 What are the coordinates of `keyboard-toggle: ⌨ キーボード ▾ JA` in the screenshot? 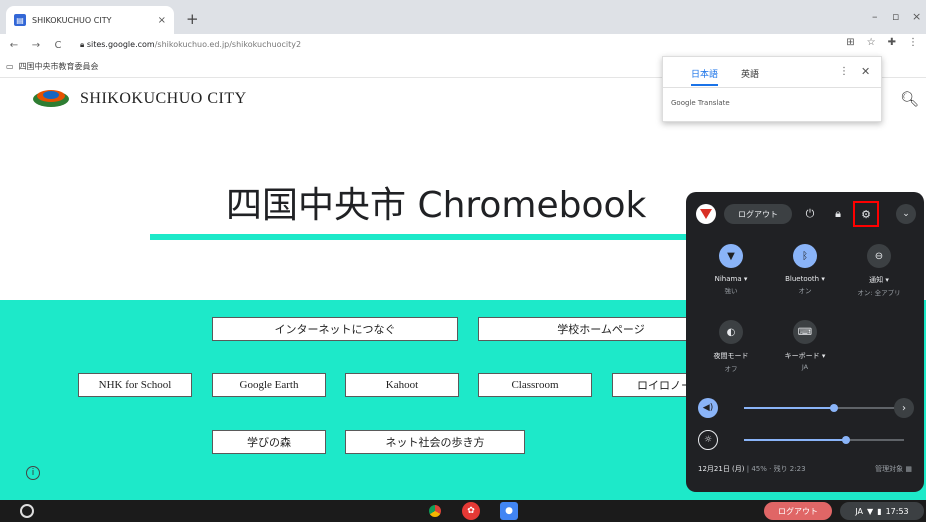 It's located at (805, 345).